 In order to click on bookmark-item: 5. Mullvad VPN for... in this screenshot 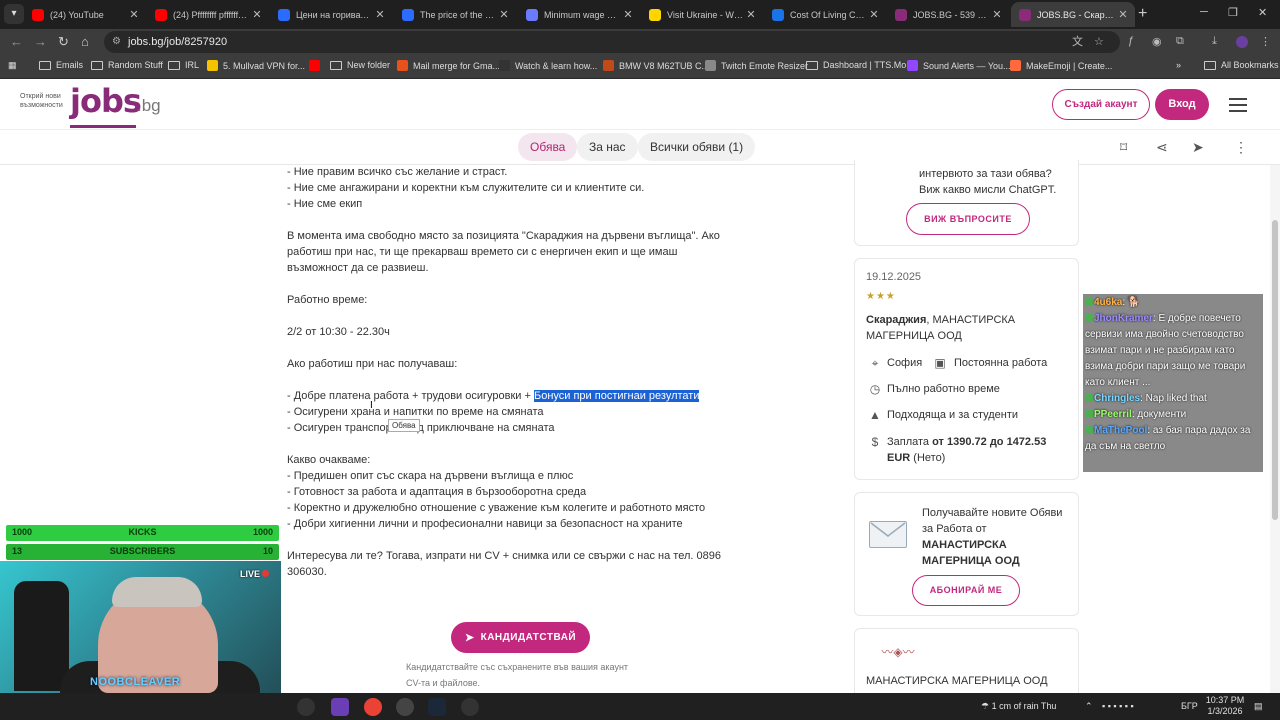, I will do `click(256, 65)`.